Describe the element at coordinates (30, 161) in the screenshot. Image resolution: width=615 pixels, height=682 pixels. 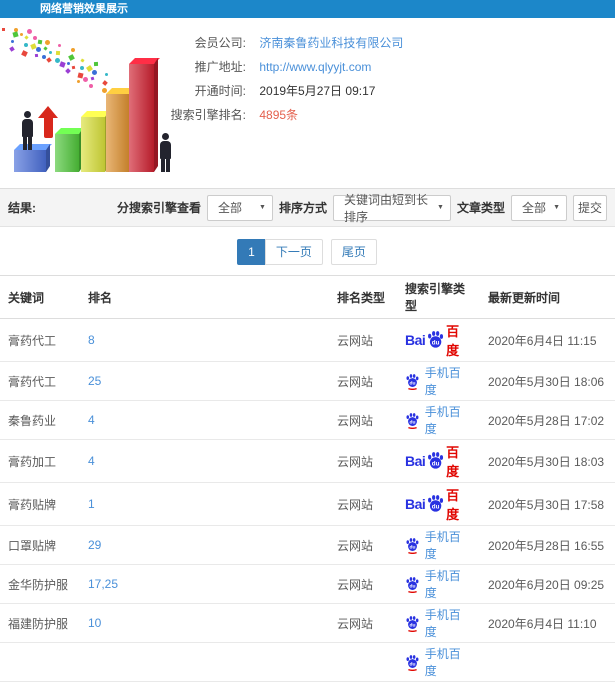
I see `chart-bar-blue` at that location.